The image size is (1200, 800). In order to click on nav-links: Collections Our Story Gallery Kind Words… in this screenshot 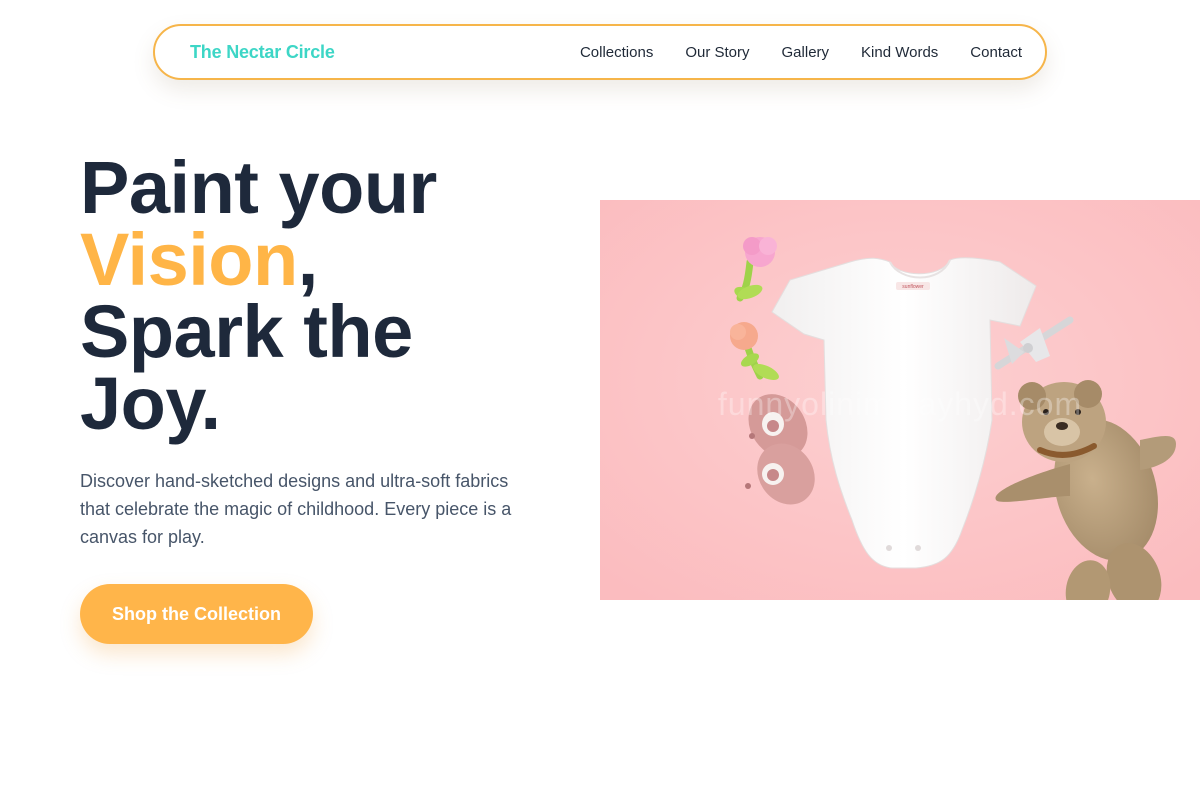, I will do `click(785, 52)`.